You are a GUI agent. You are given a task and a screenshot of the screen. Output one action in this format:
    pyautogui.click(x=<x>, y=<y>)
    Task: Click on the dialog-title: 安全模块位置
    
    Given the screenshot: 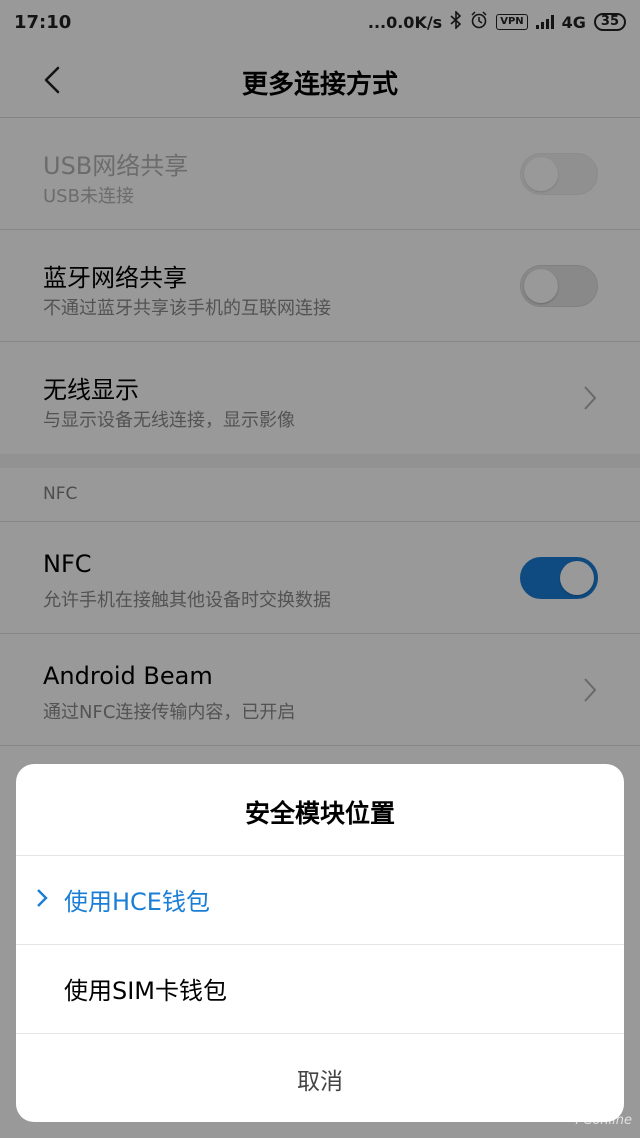 What is the action you would take?
    pyautogui.click(x=319, y=813)
    